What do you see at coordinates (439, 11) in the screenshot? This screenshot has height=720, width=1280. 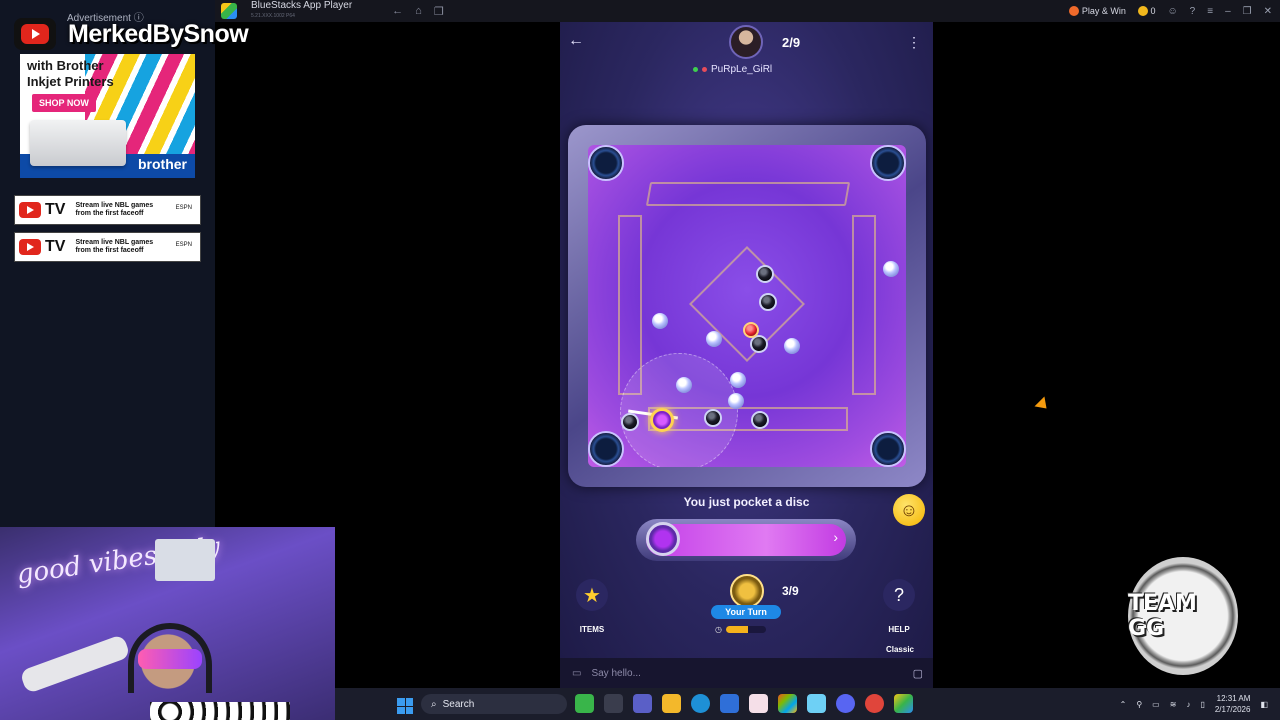 I see `multi-window-icon: ❐` at bounding box center [439, 11].